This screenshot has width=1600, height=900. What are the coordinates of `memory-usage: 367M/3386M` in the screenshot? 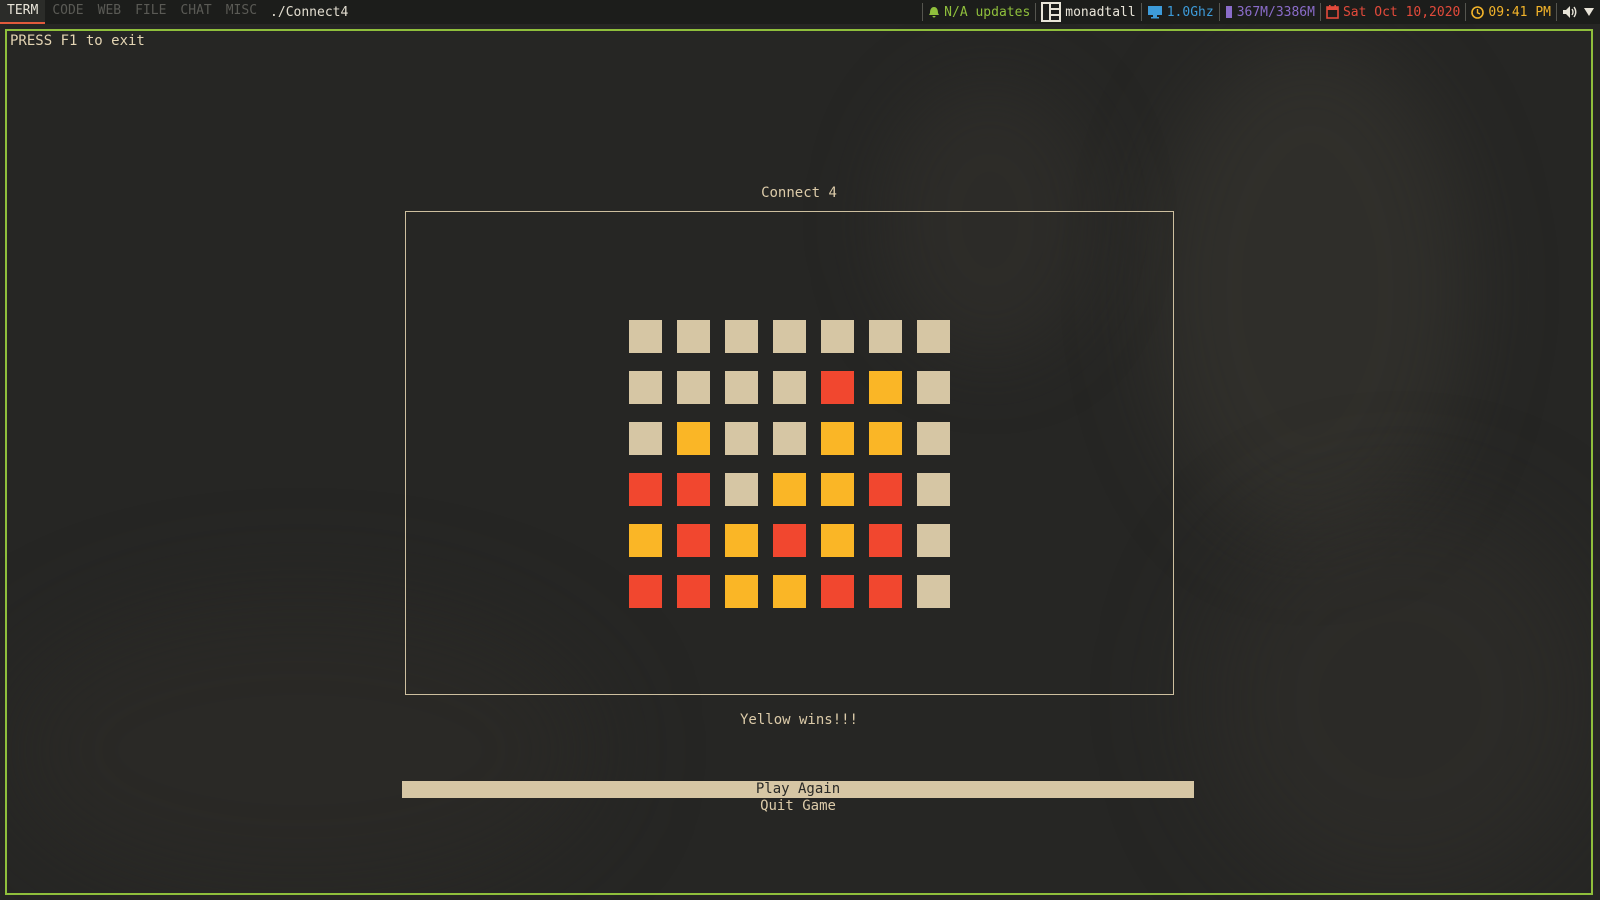 It's located at (1275, 12).